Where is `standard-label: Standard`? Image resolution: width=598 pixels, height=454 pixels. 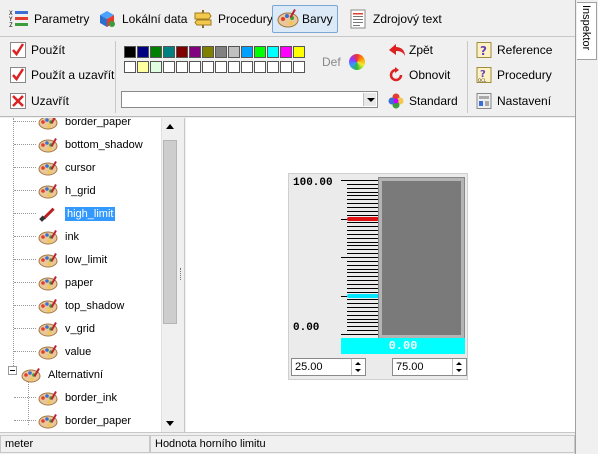
standard-label: Standard is located at coordinates (433, 101).